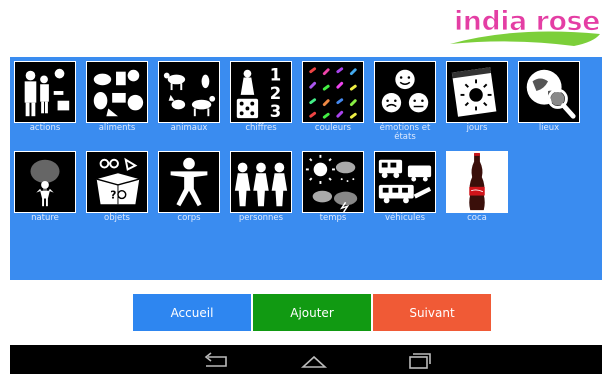 The height and width of the screenshot is (374, 606). Describe the element at coordinates (405, 218) in the screenshot. I see `tile-label: véhicules` at that location.